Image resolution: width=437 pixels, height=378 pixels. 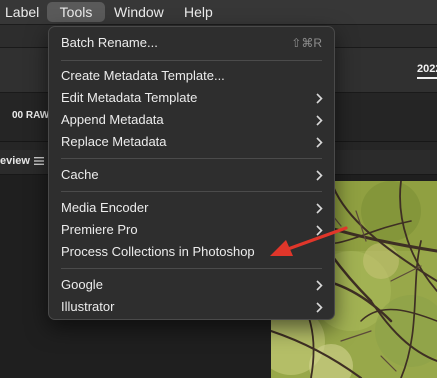 What do you see at coordinates (309, 241) in the screenshot?
I see `red-arrow-annotation` at bounding box center [309, 241].